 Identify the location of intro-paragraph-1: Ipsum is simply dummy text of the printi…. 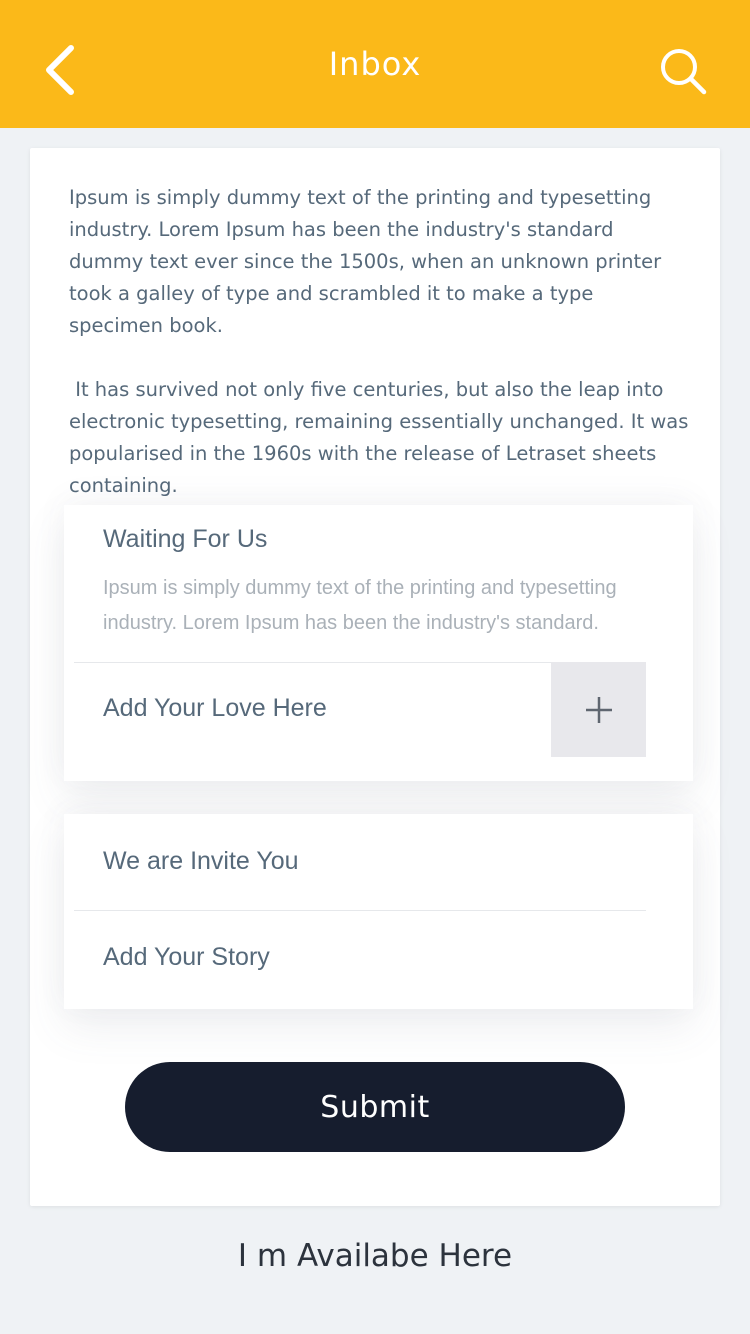
(365, 261).